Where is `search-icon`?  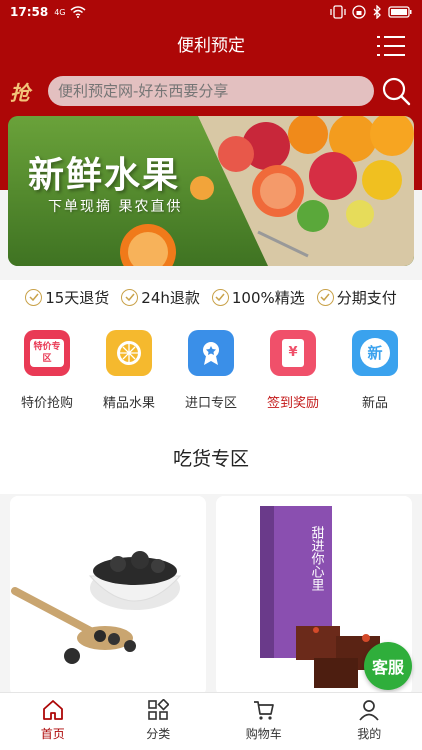
search-icon is located at coordinates (396, 91).